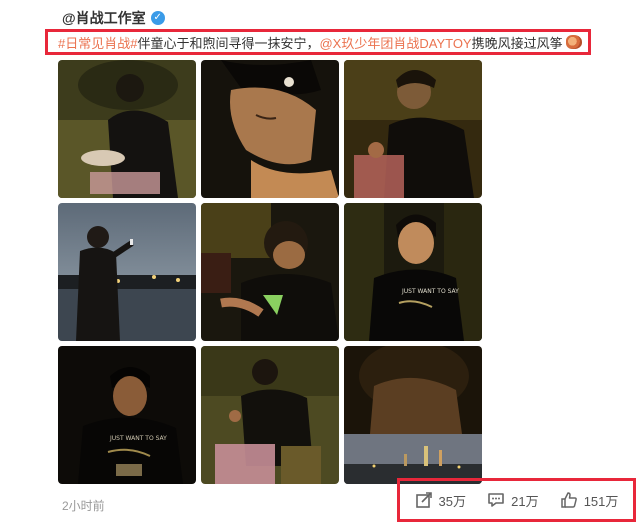 The image size is (640, 525). Describe the element at coordinates (573, 42) in the screenshot. I see `emoji-sticker-icon` at that location.